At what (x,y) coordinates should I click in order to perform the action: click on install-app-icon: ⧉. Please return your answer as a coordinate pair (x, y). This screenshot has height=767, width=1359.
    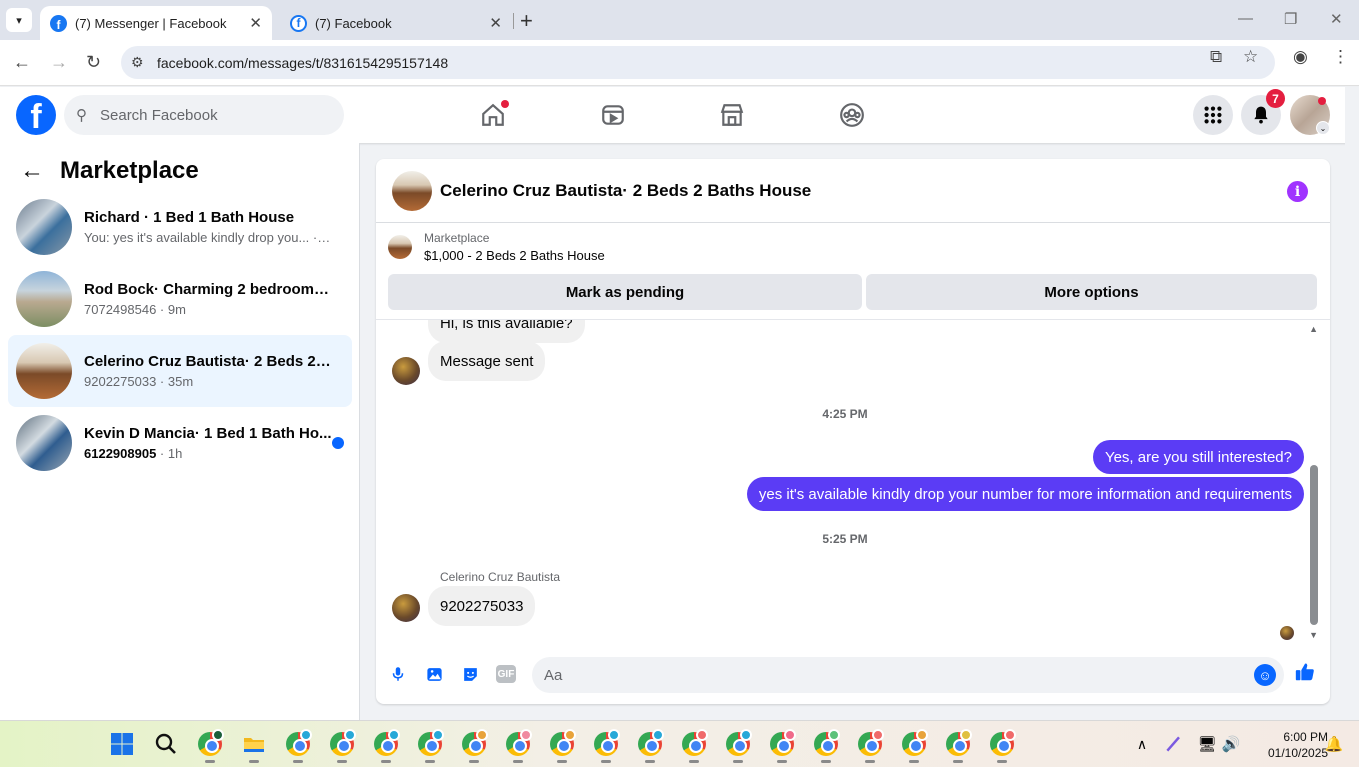
    Looking at the image, I should click on (1216, 57).